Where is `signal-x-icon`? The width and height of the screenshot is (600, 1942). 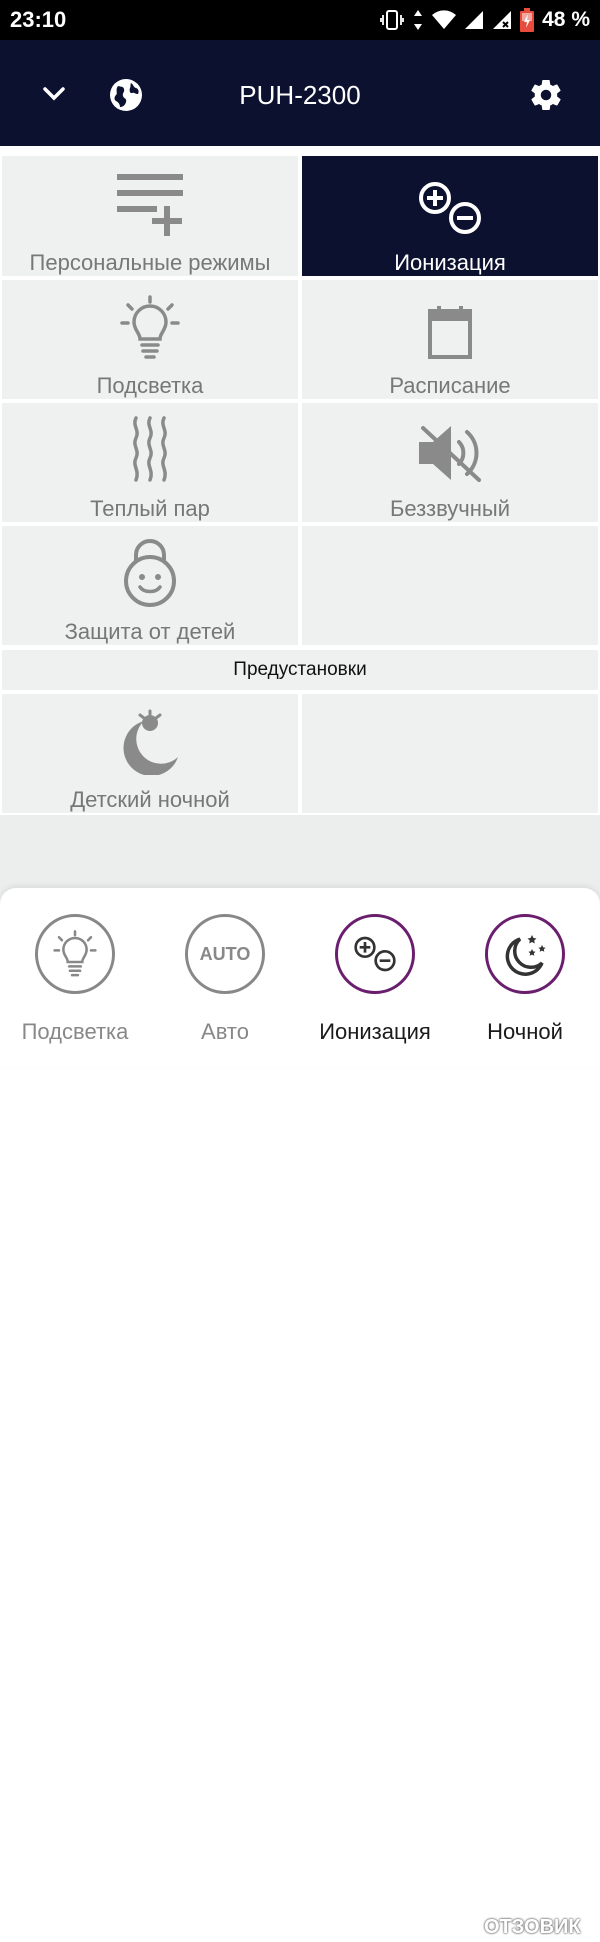 signal-x-icon is located at coordinates (502, 20).